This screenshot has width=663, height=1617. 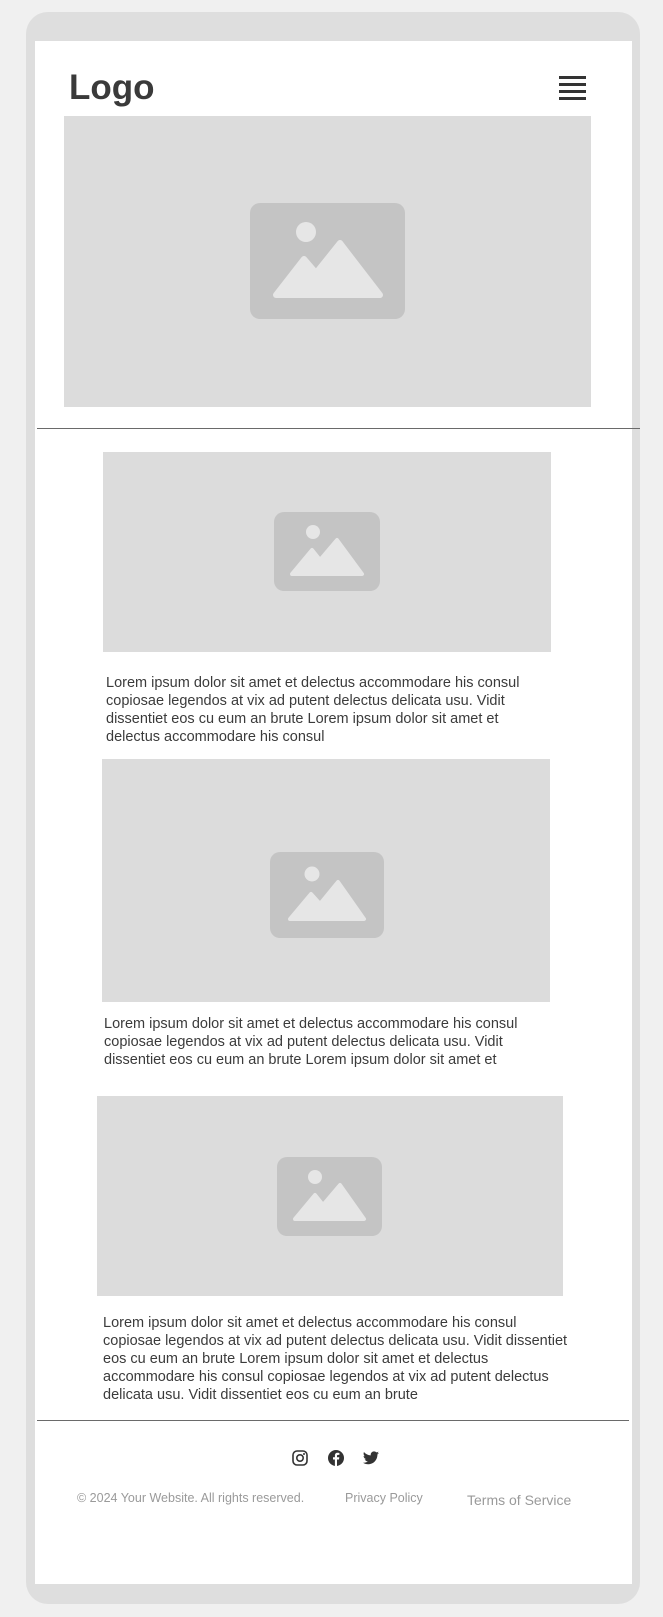 What do you see at coordinates (384, 1498) in the screenshot?
I see `privacy-policy-link: Privacy Policy` at bounding box center [384, 1498].